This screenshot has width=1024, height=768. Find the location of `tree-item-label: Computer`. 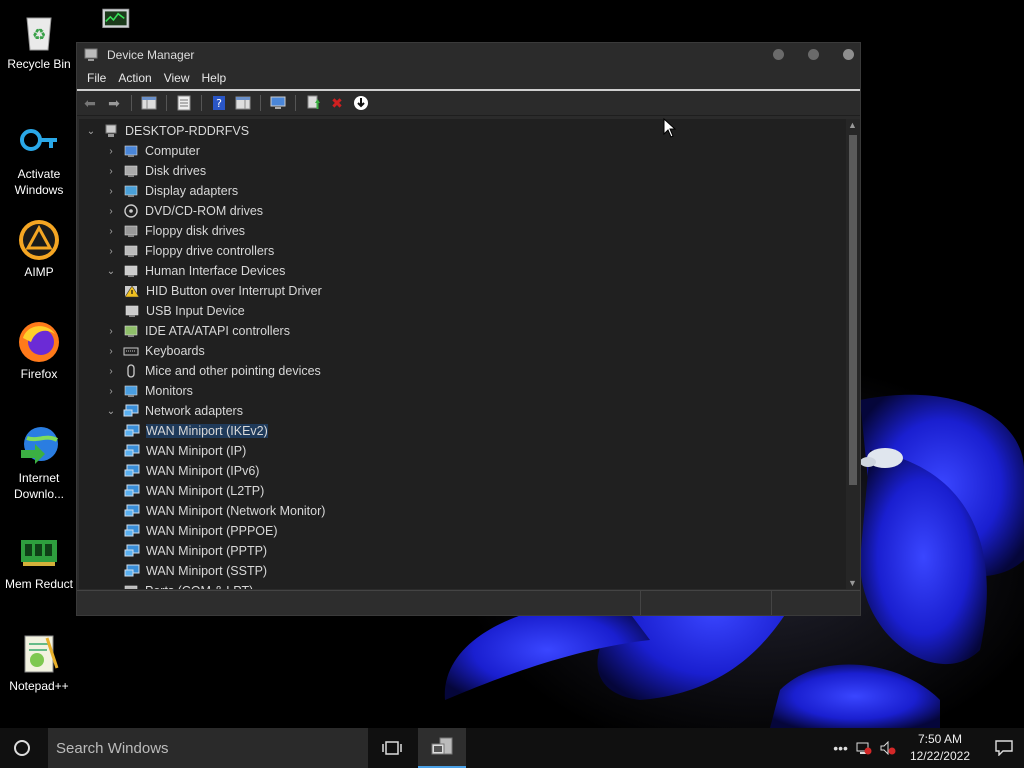

tree-item-label: Computer is located at coordinates (172, 151).